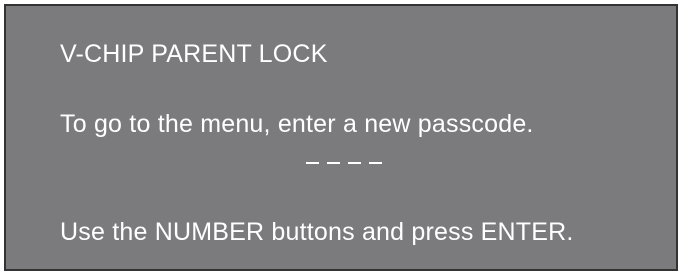 This screenshot has width=686, height=275. What do you see at coordinates (297, 124) in the screenshot?
I see `passcode-prompt: To go to the menu, enter a new passcode.` at bounding box center [297, 124].